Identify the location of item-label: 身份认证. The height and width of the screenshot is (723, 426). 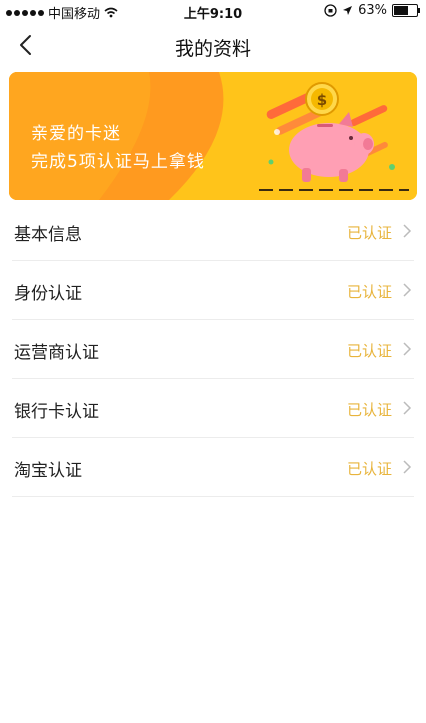
(48, 294).